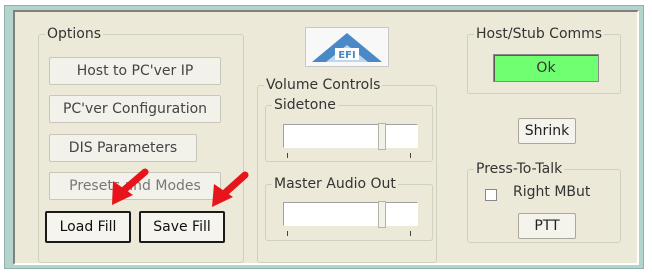 This screenshot has height=273, width=652. I want to click on right-mbut-checkbox, so click(491, 195).